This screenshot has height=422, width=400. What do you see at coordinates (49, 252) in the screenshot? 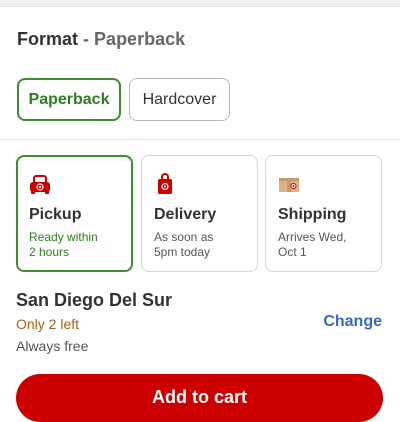
I see `fulfillment-detail-line: 2 hours` at bounding box center [49, 252].